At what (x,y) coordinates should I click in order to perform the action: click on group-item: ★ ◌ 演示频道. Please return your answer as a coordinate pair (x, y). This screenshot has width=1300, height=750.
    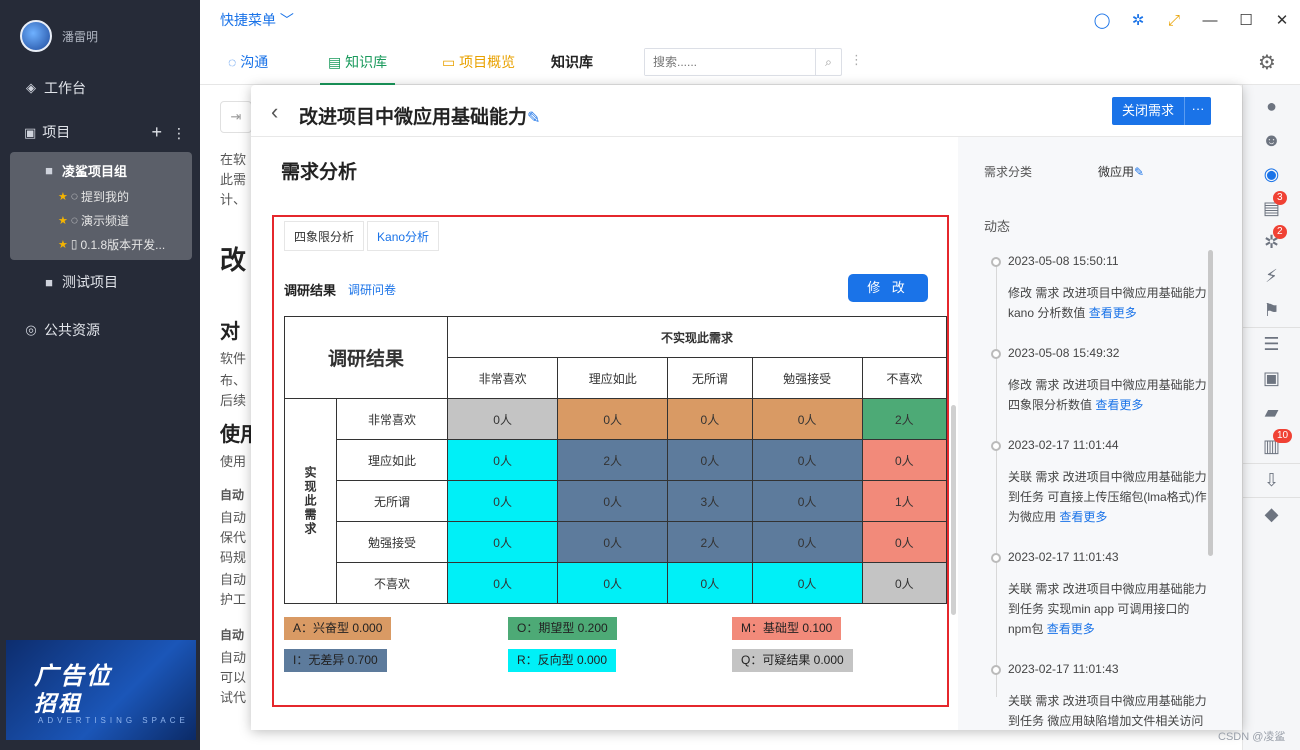
    Looking at the image, I should click on (101, 220).